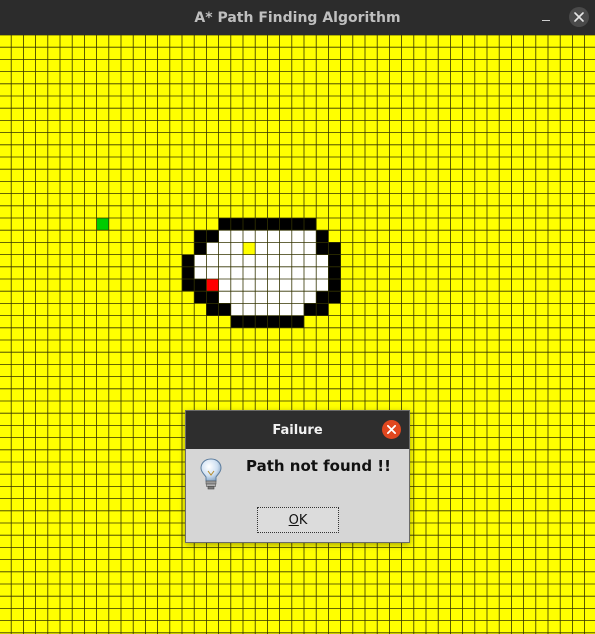 The width and height of the screenshot is (595, 634). What do you see at coordinates (297, 430) in the screenshot?
I see `dialog-title: Failure` at bounding box center [297, 430].